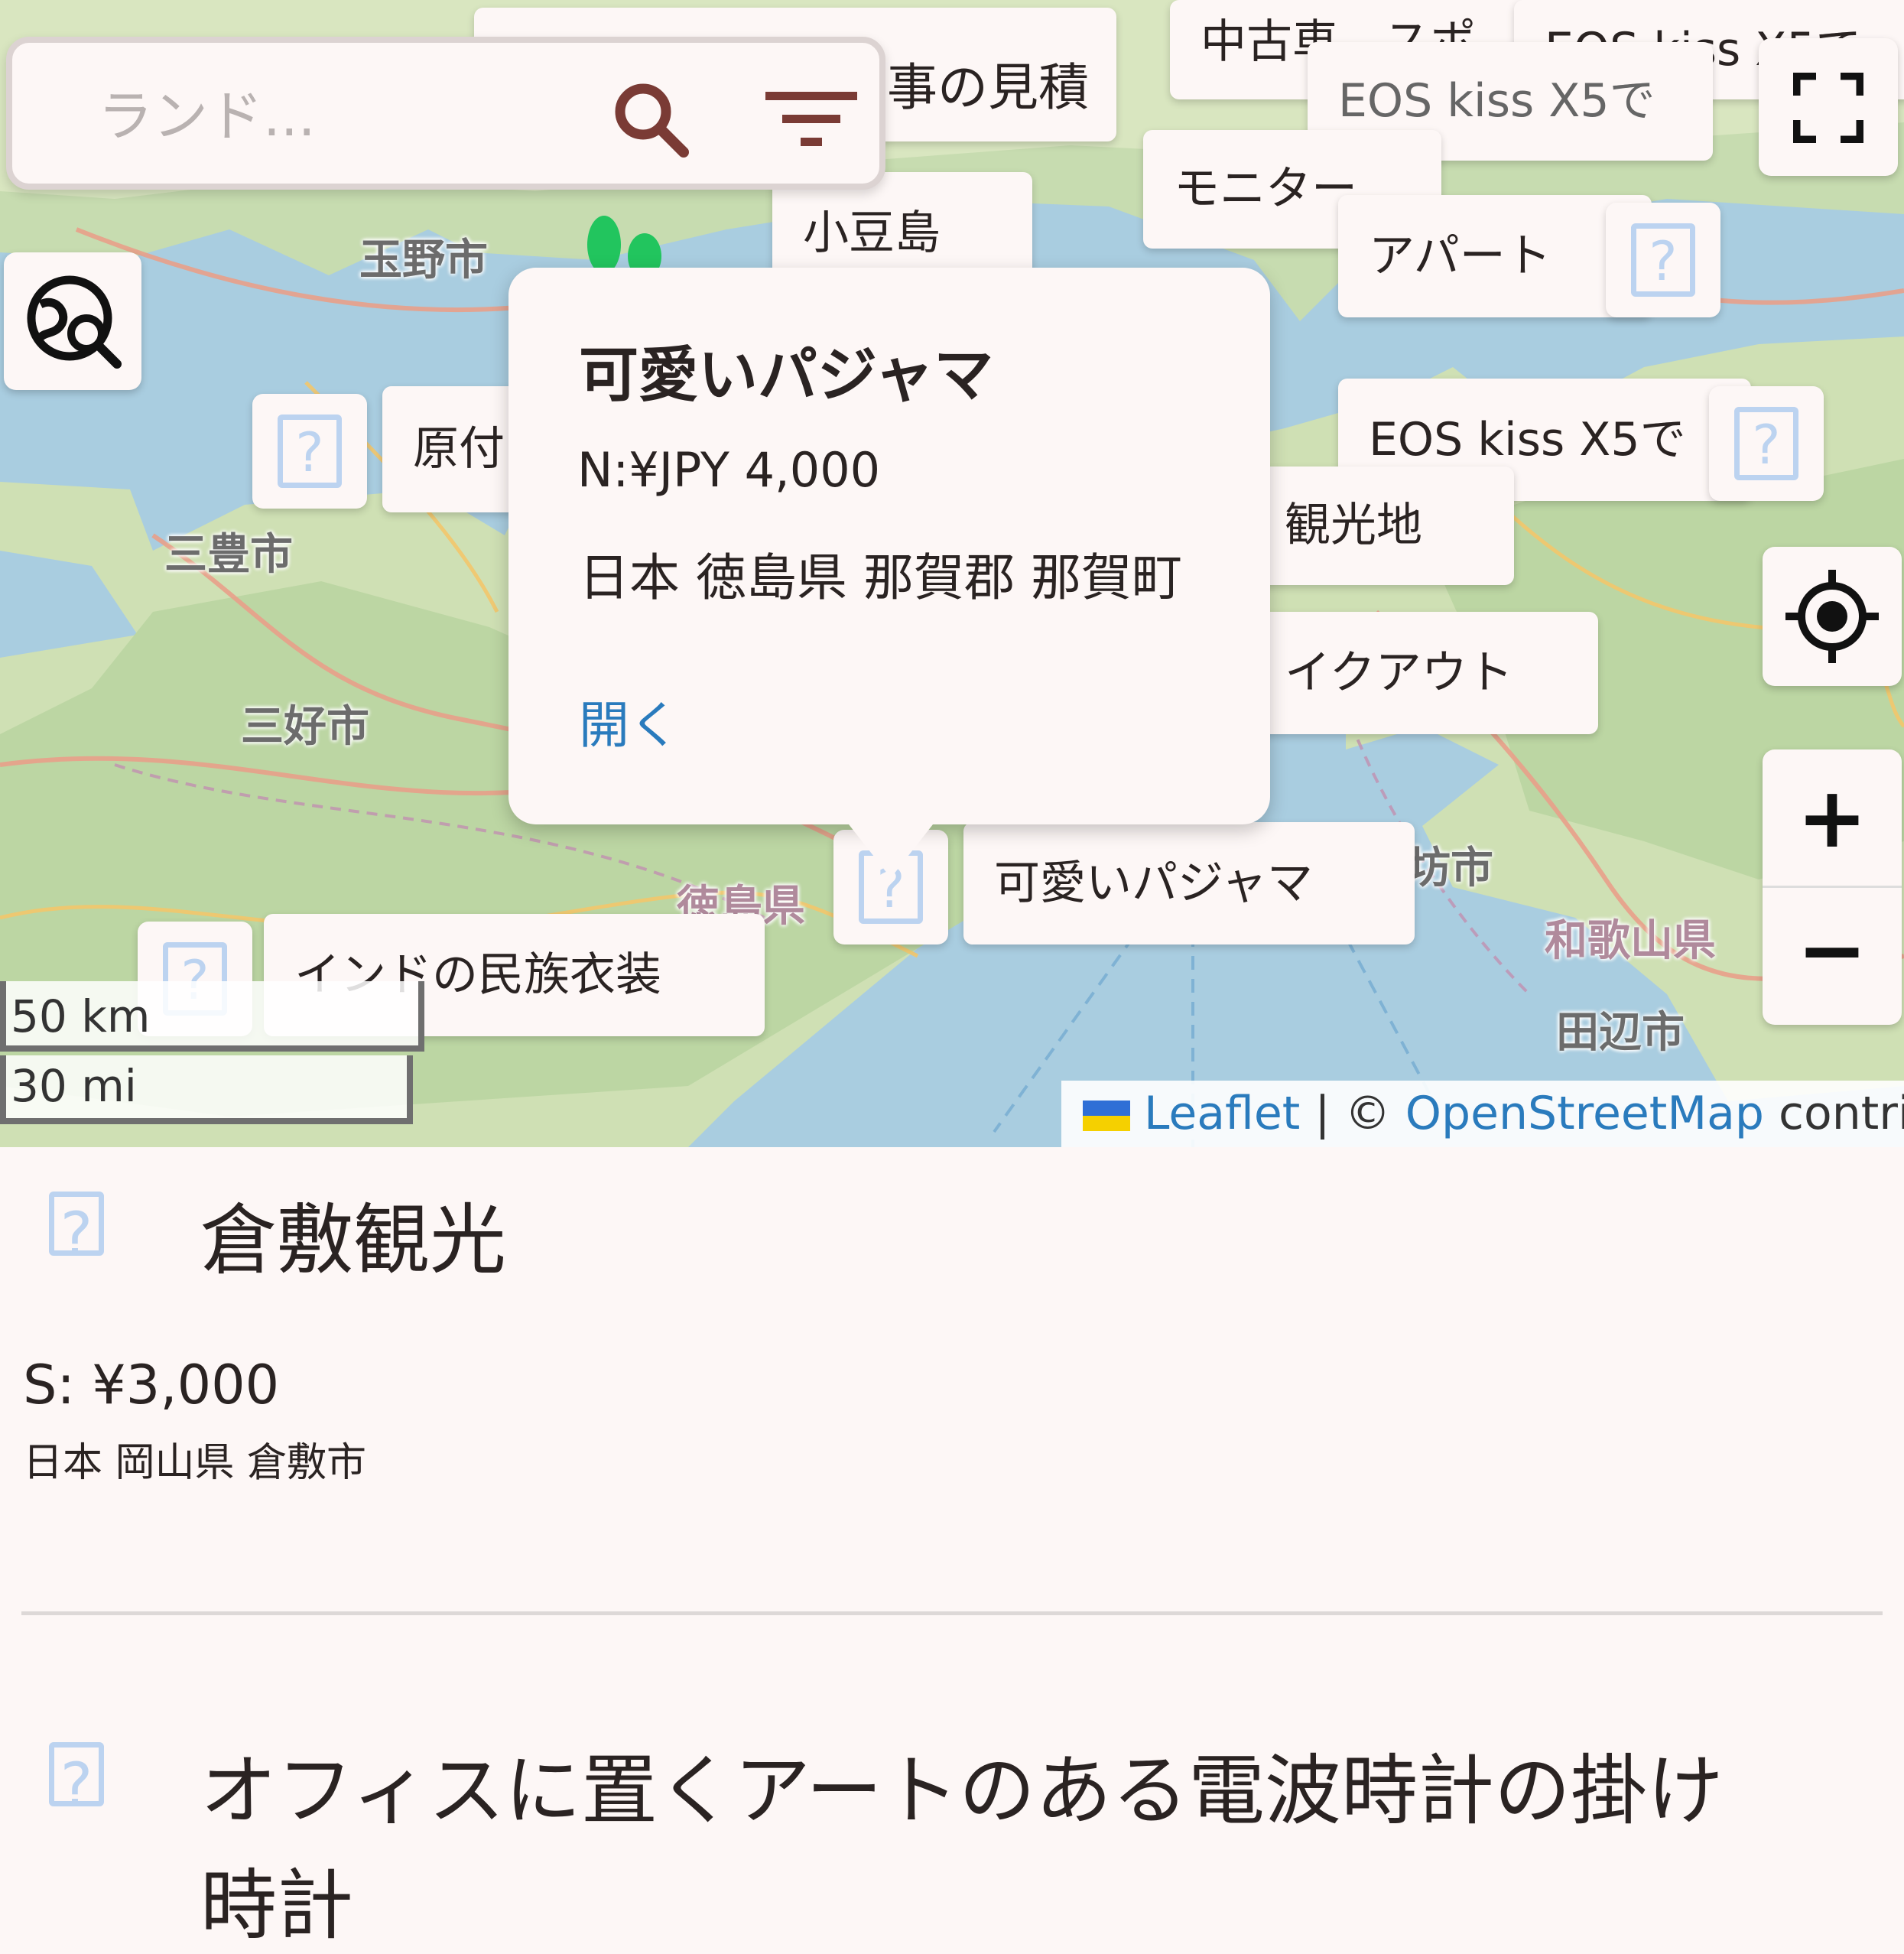 The image size is (1904, 1954). I want to click on popup-address: 日本 徳島県 那賀郡 那賀町, so click(881, 577).